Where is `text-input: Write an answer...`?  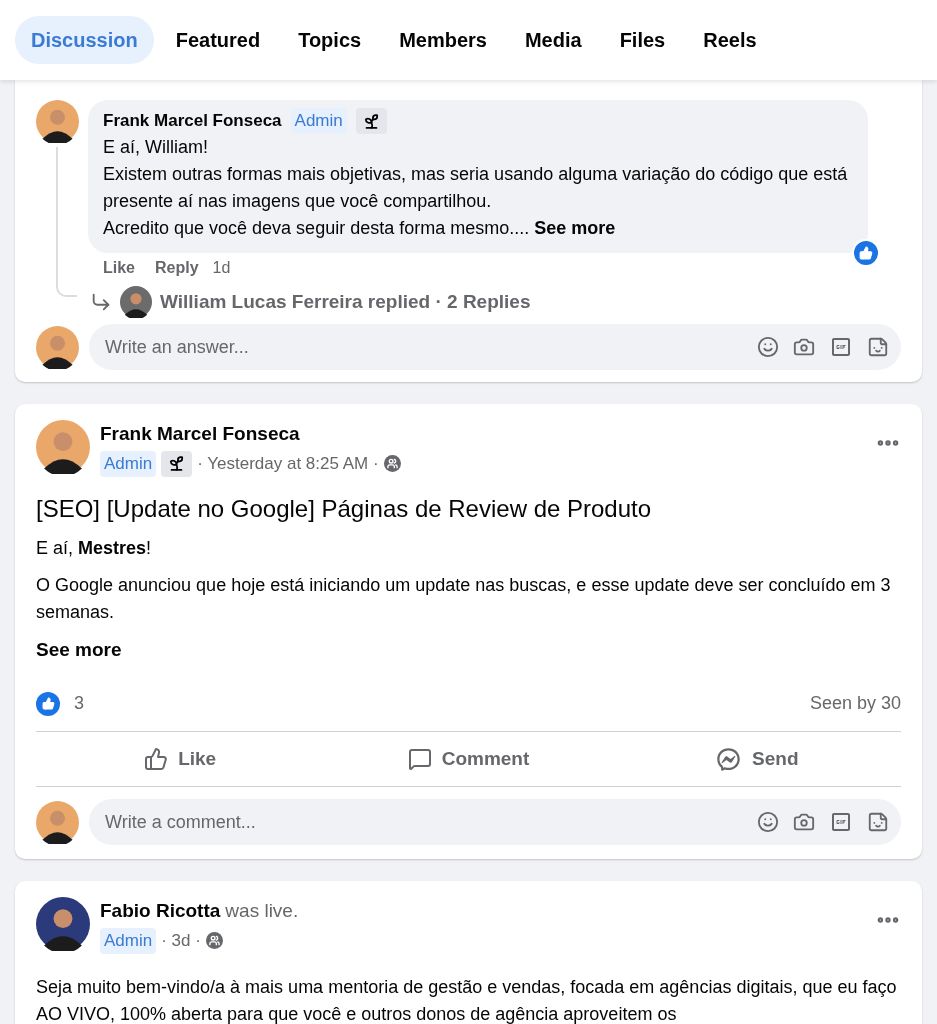
text-input: Write an answer... is located at coordinates (431, 347).